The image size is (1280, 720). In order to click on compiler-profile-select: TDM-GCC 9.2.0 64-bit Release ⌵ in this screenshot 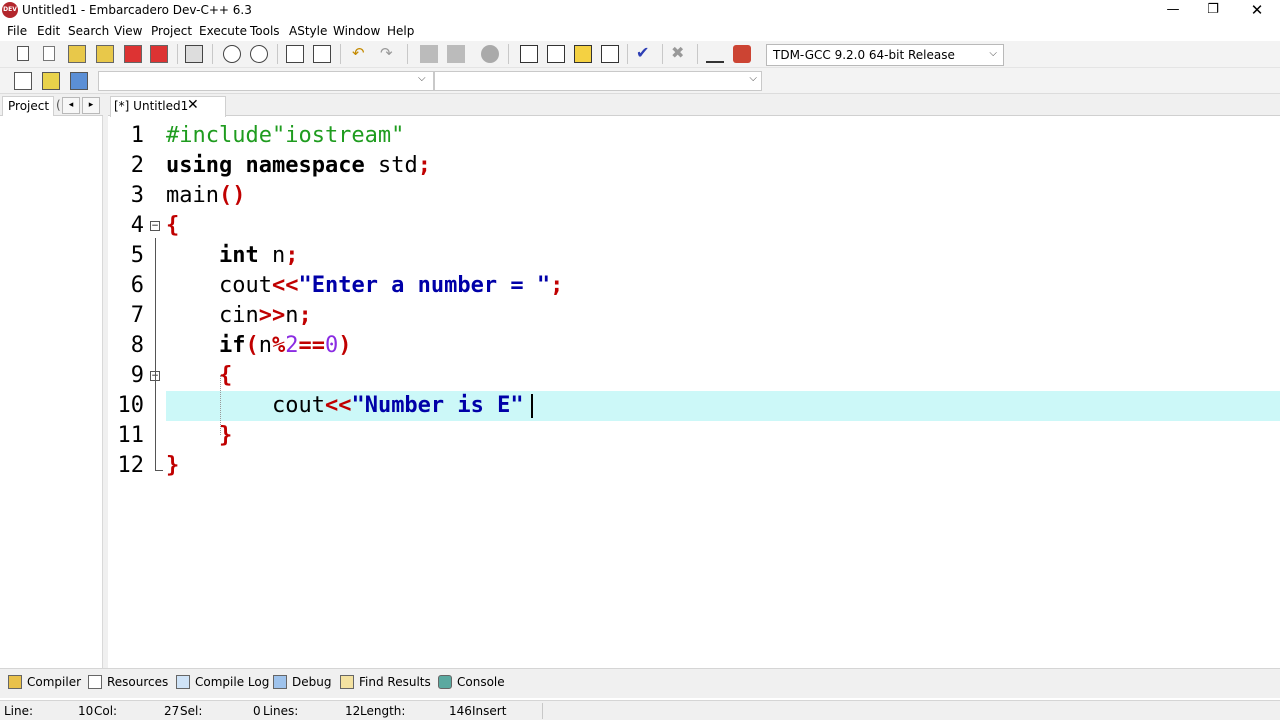, I will do `click(885, 55)`.